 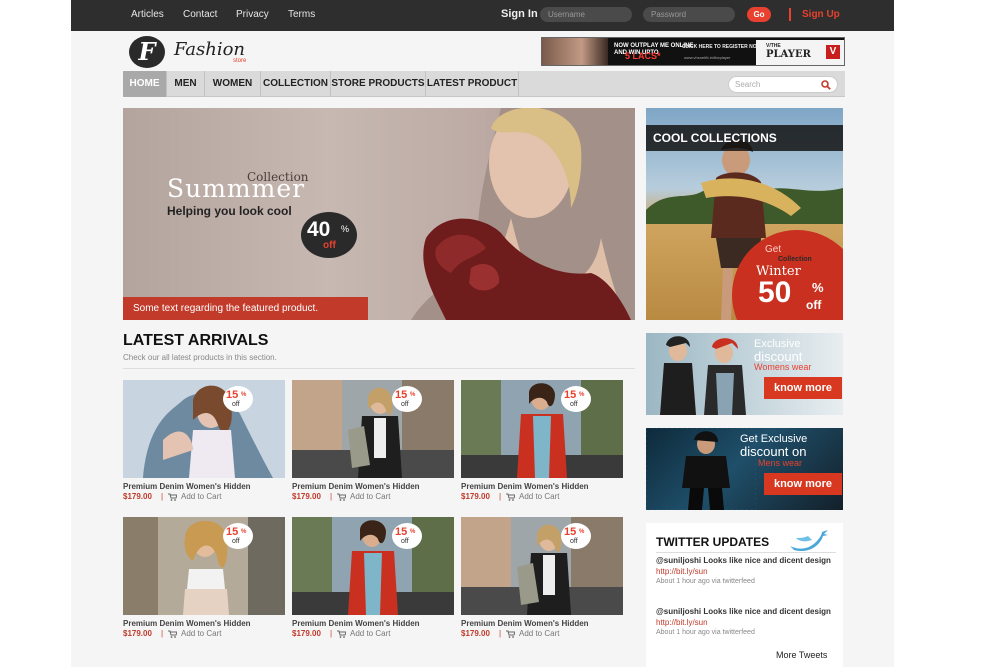 I want to click on go-button: Go, so click(x=759, y=14).